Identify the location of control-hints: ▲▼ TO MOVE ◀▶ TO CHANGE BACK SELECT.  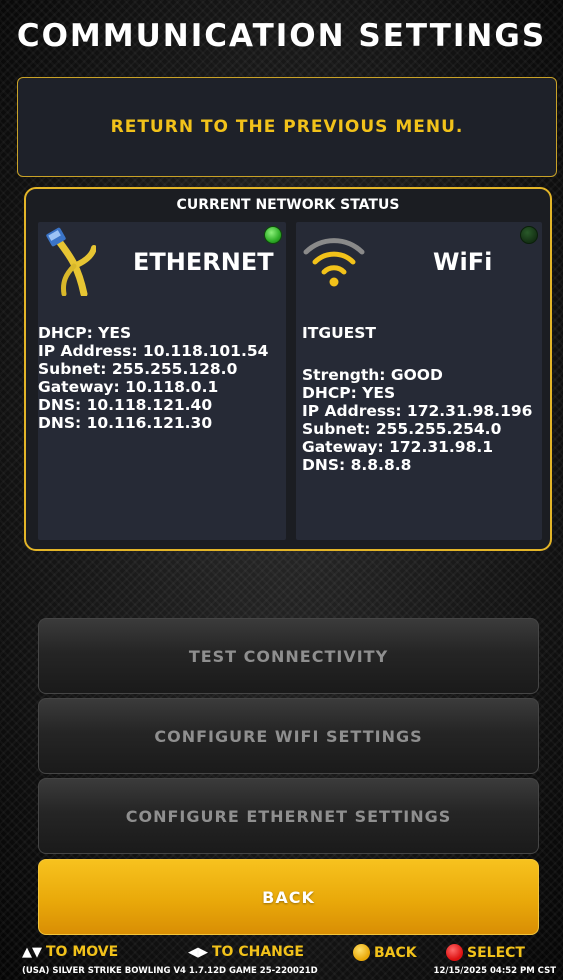
(281, 954).